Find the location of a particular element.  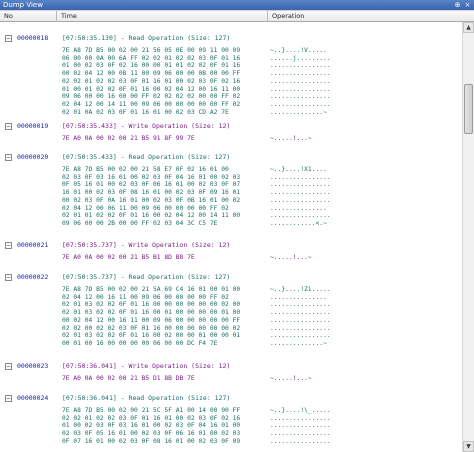

hex-bytes-line: 7E A0 0A 00 02 00 21 B5 B1 8D B8 7E is located at coordinates (128, 257).